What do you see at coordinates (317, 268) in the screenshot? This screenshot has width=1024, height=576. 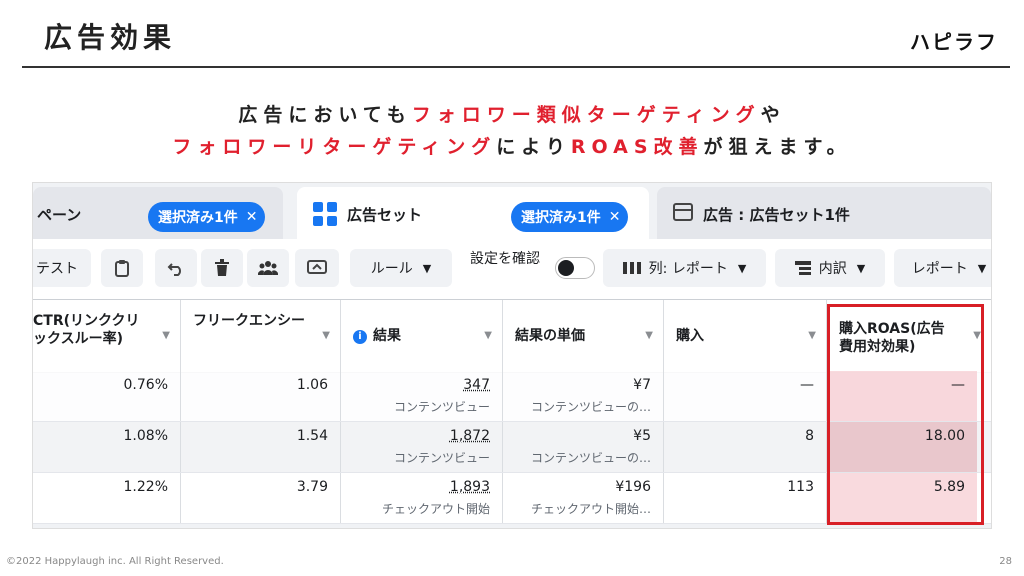 I see `export-button` at bounding box center [317, 268].